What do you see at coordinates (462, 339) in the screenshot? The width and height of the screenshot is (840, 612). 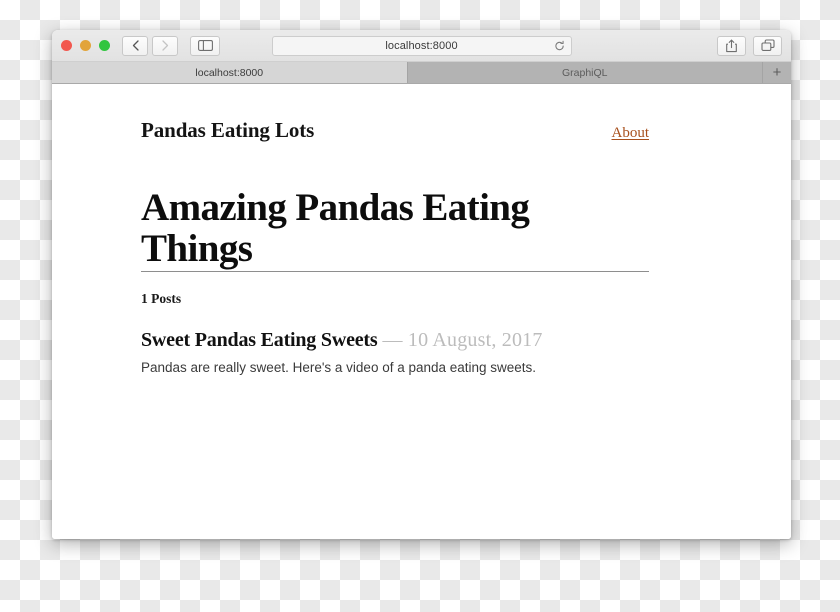 I see `post-date: — 10 August, 2017` at bounding box center [462, 339].